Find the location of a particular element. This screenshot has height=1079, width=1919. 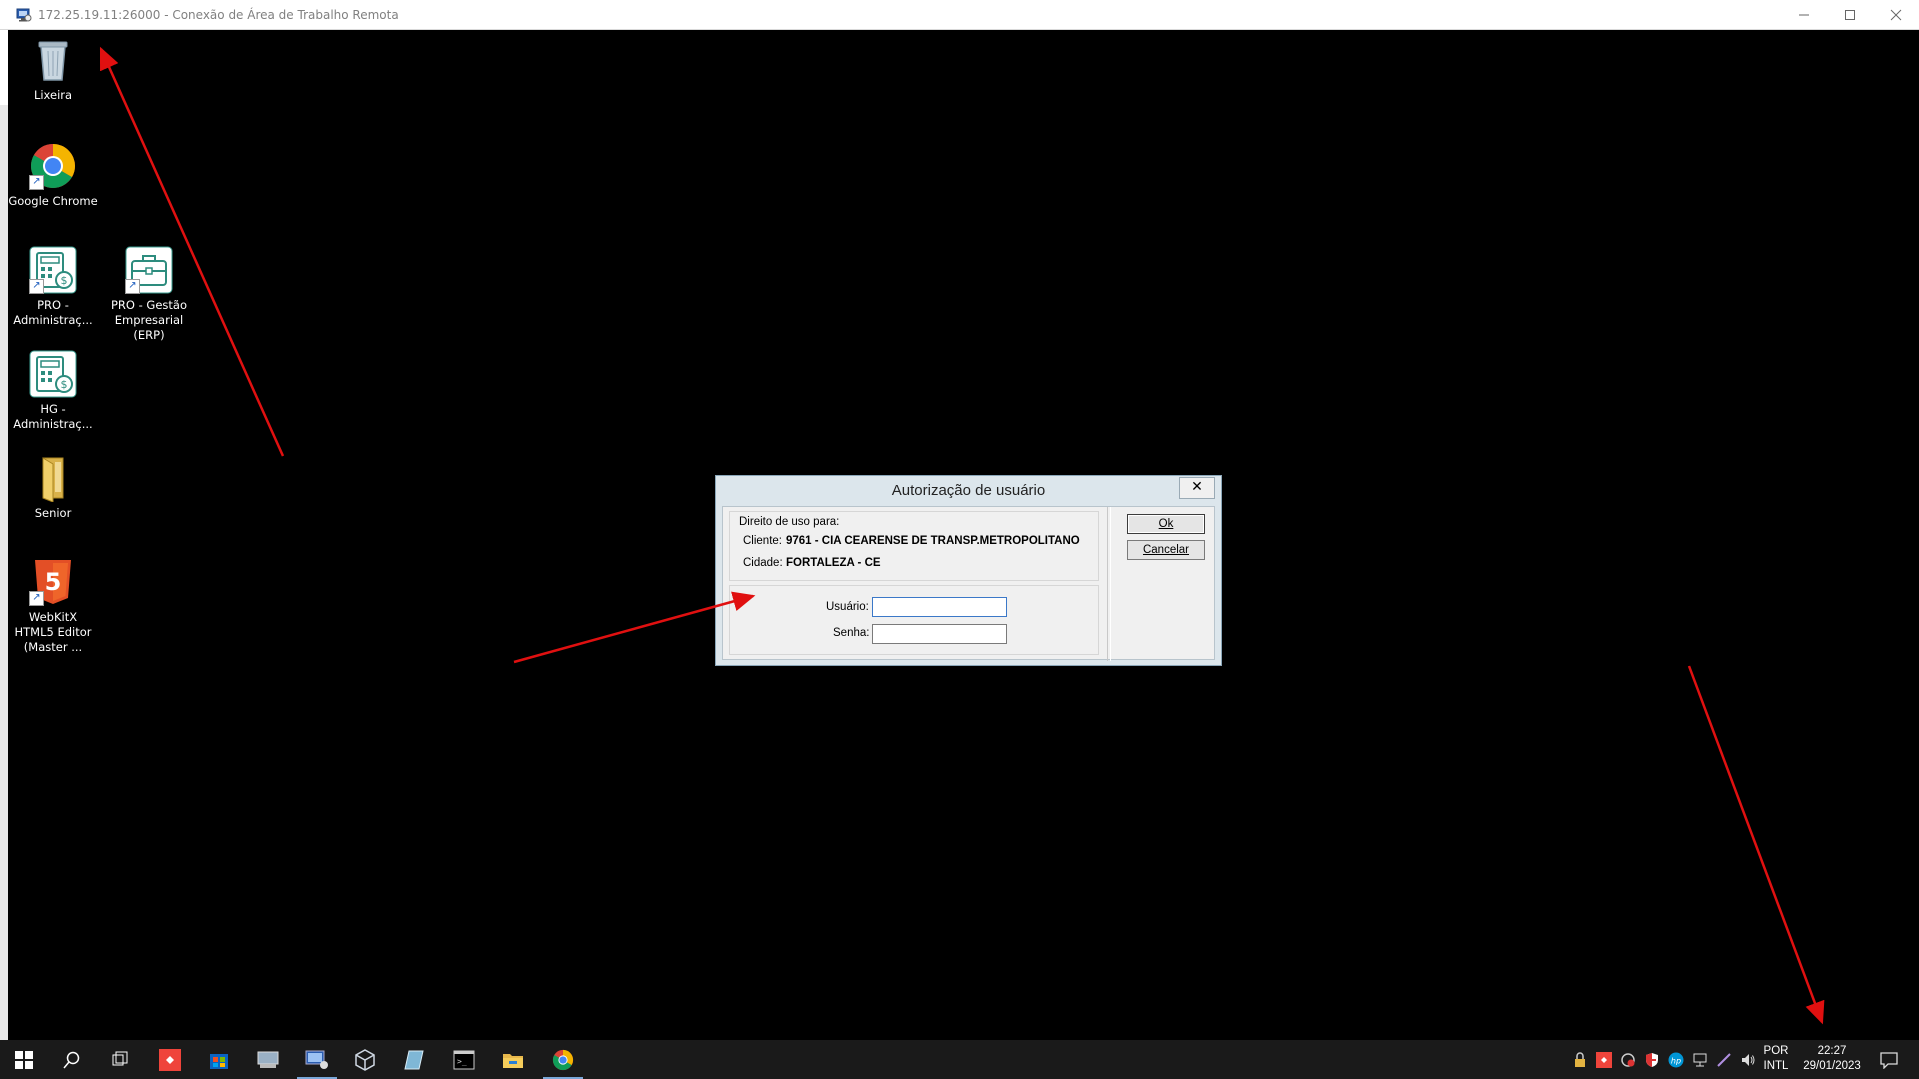

dialog-title: Autorização de usuário is located at coordinates (968, 490).